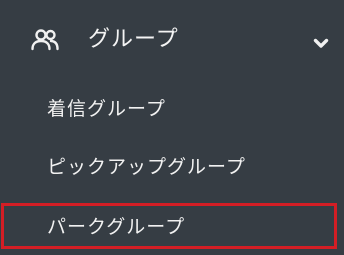 Image resolution: width=344 pixels, height=255 pixels. What do you see at coordinates (133, 39) in the screenshot?
I see `menu-group-label: グループ` at bounding box center [133, 39].